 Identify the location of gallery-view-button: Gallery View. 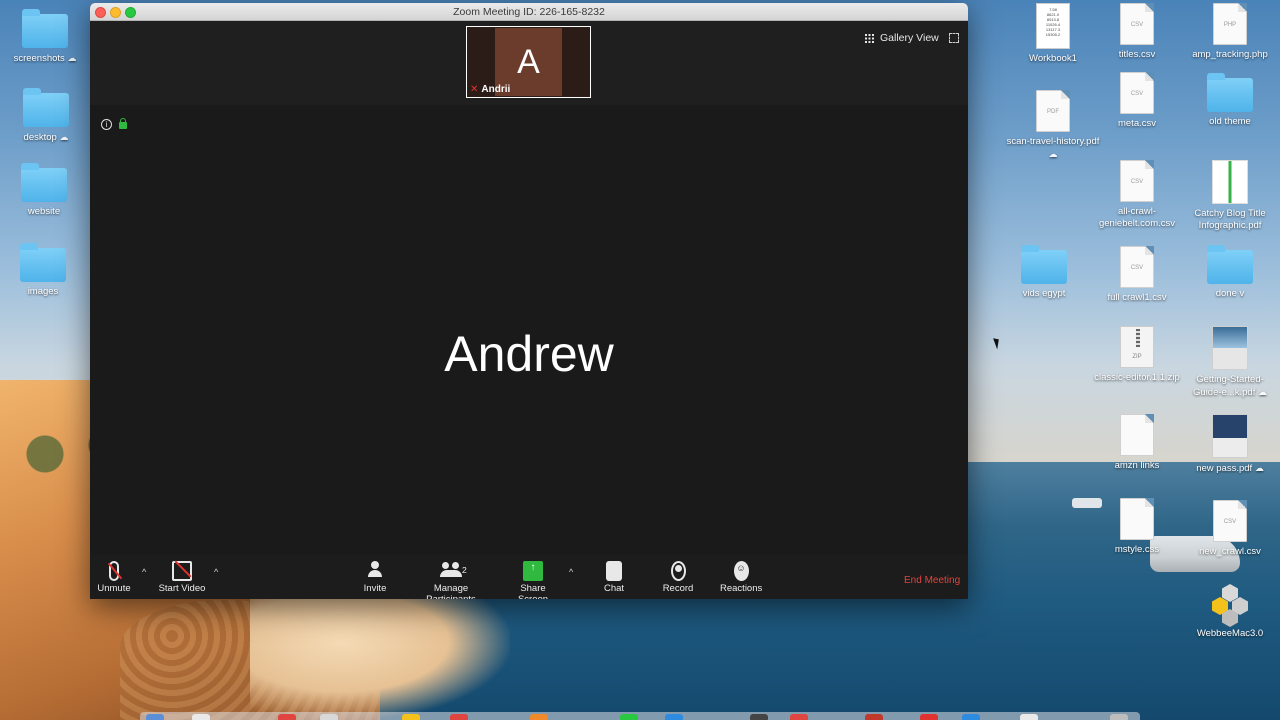
(902, 38).